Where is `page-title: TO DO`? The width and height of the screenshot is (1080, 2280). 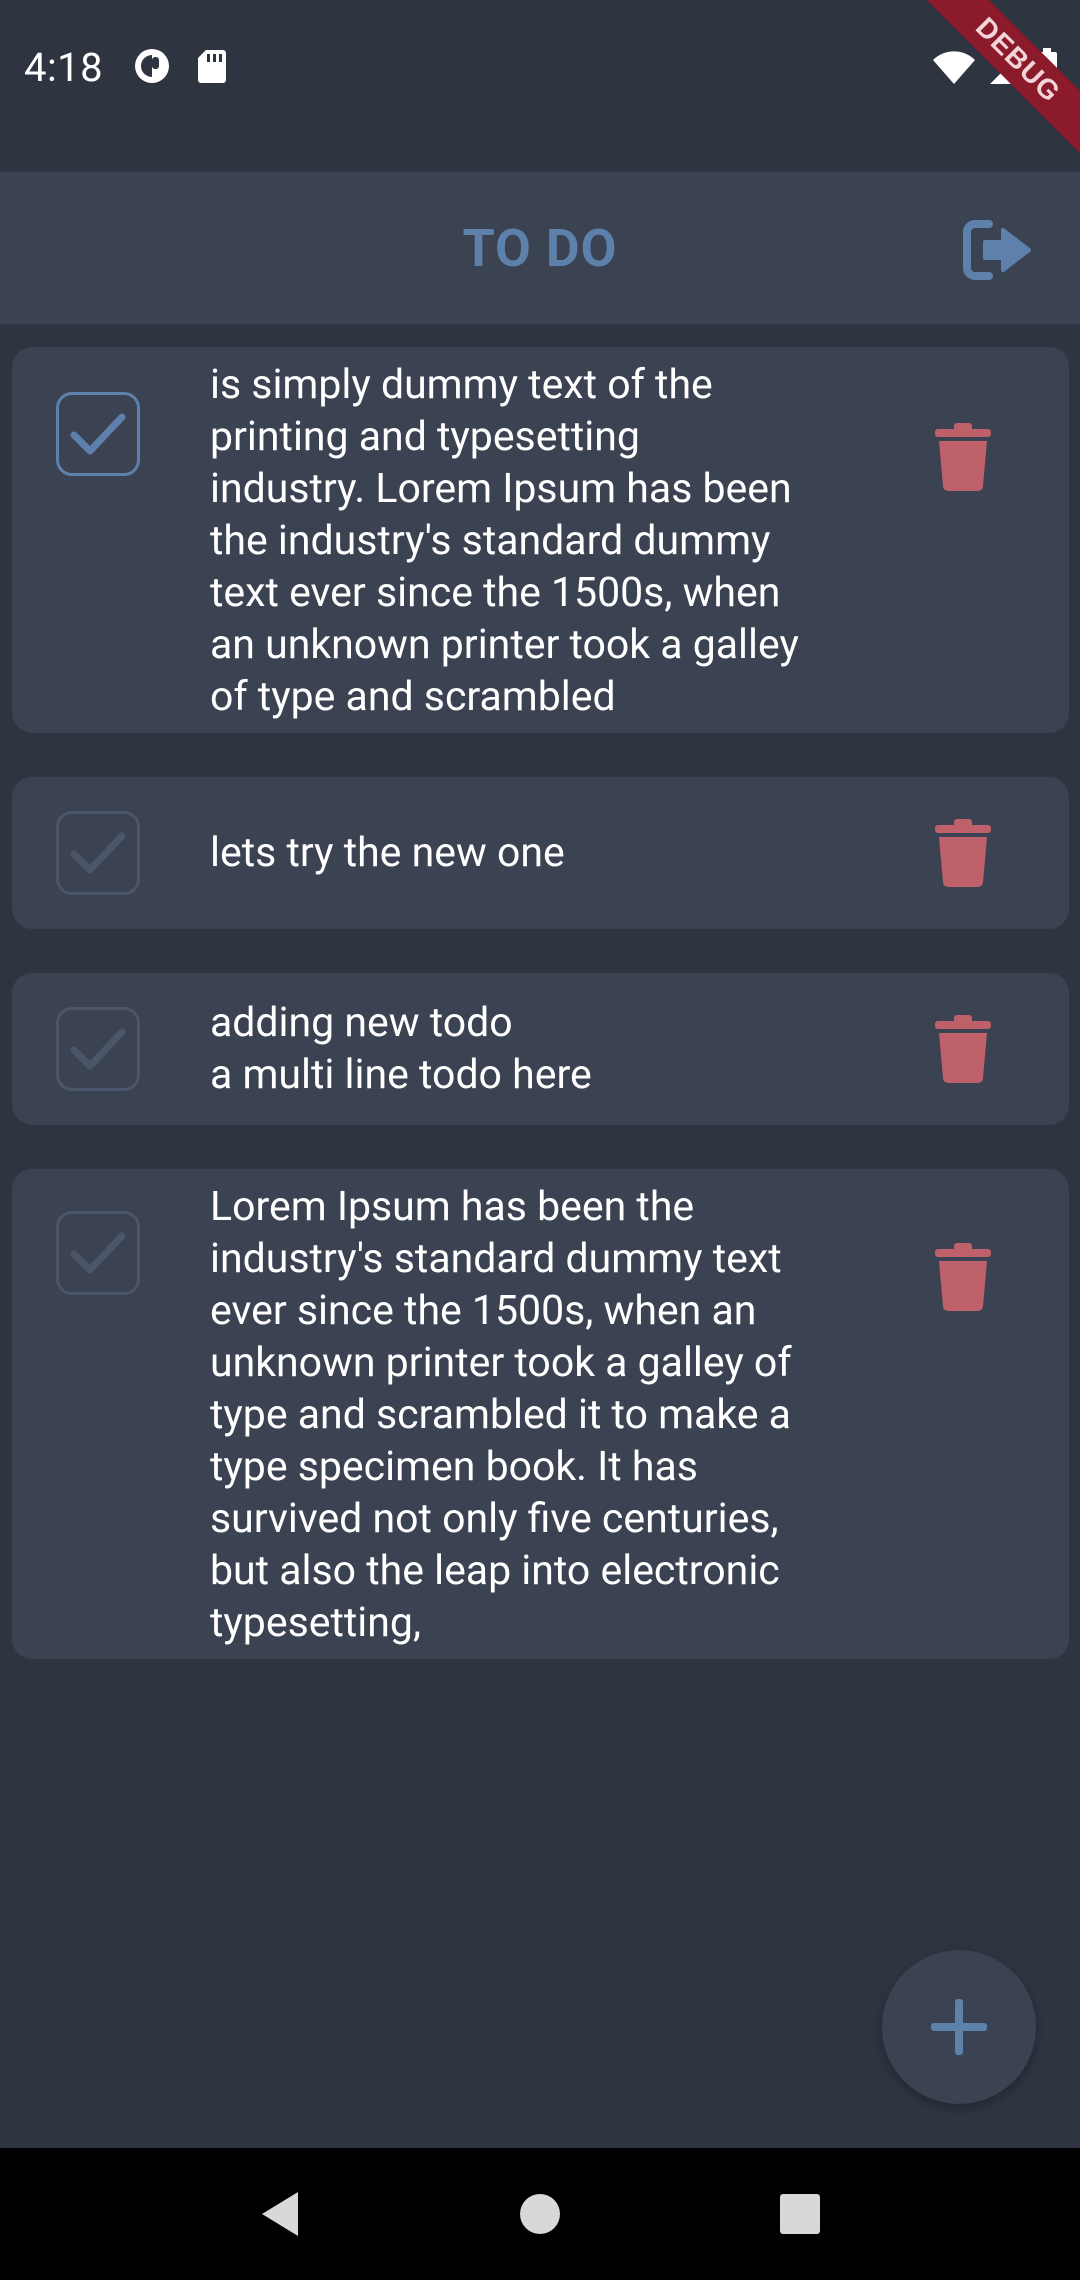
page-title: TO DO is located at coordinates (540, 248).